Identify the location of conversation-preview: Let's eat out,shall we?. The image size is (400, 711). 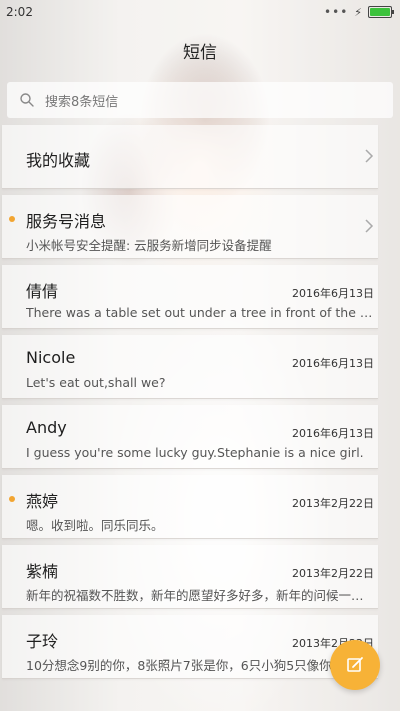
(96, 382).